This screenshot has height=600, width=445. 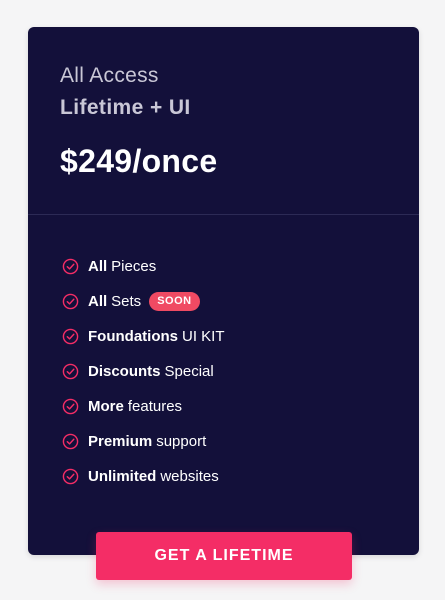 I want to click on feature-text: websites, so click(x=189, y=476).